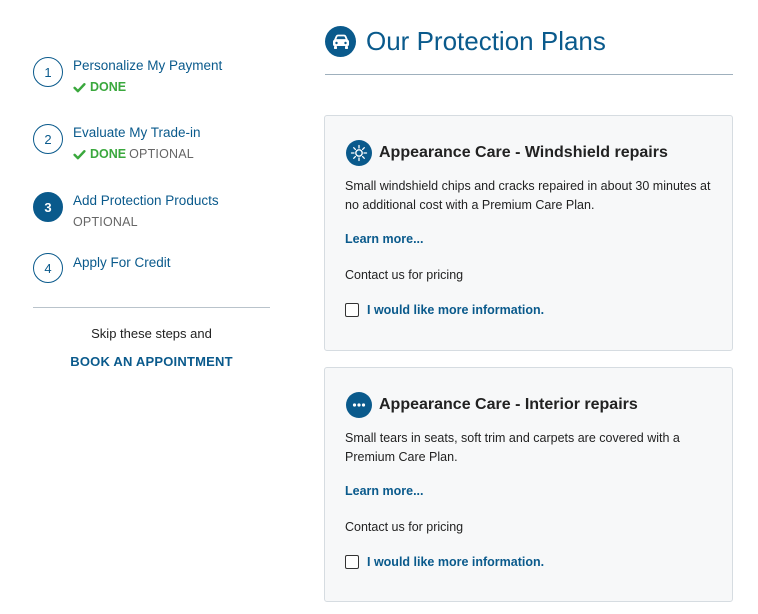  What do you see at coordinates (126, 211) in the screenshot?
I see `step-add-protection-products: 3 Add Protection Products OPTIONAL` at bounding box center [126, 211].